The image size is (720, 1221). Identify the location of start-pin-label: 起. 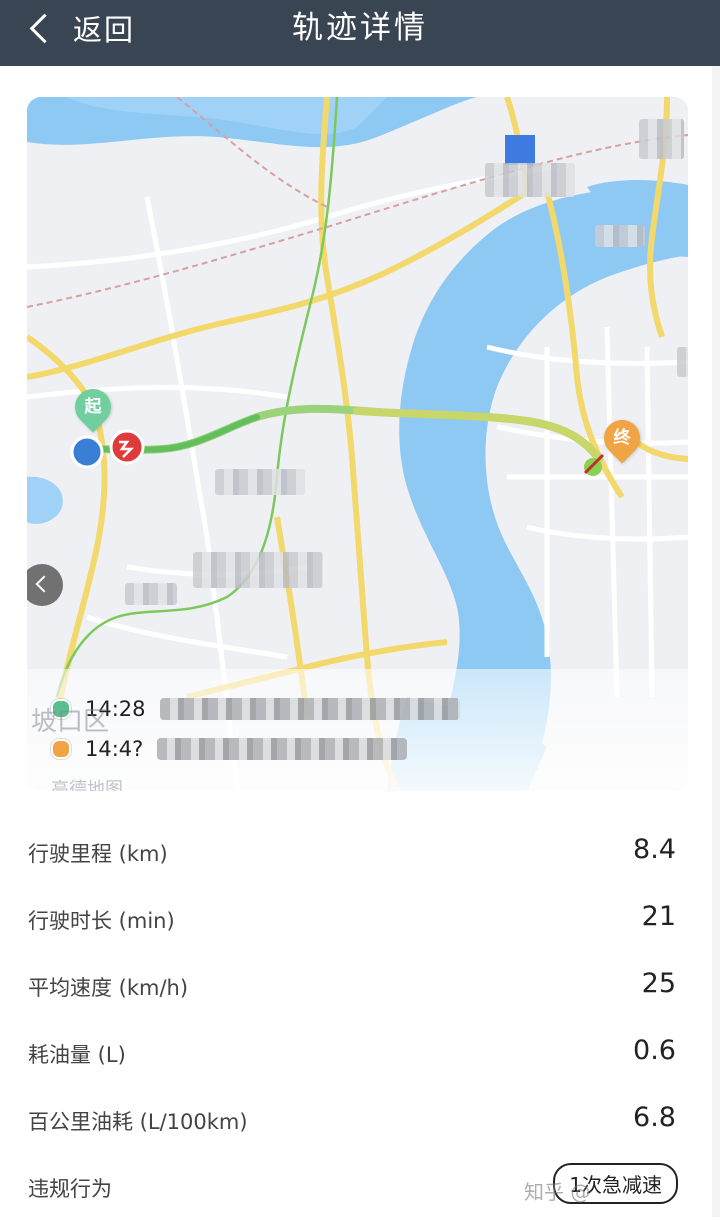
(93, 407).